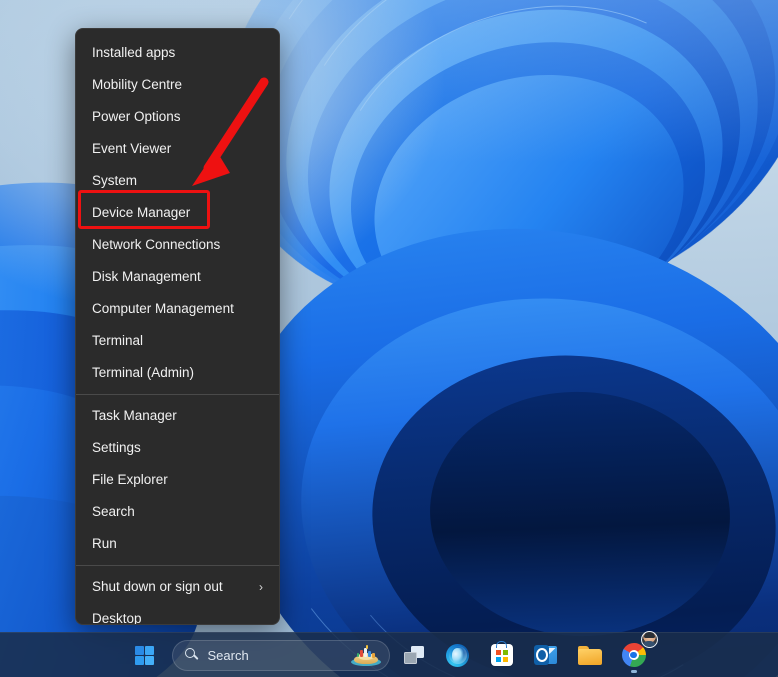 This screenshot has height=677, width=778. Describe the element at coordinates (177, 480) in the screenshot. I see `menu-item-file-explorer: File Explorer` at that location.